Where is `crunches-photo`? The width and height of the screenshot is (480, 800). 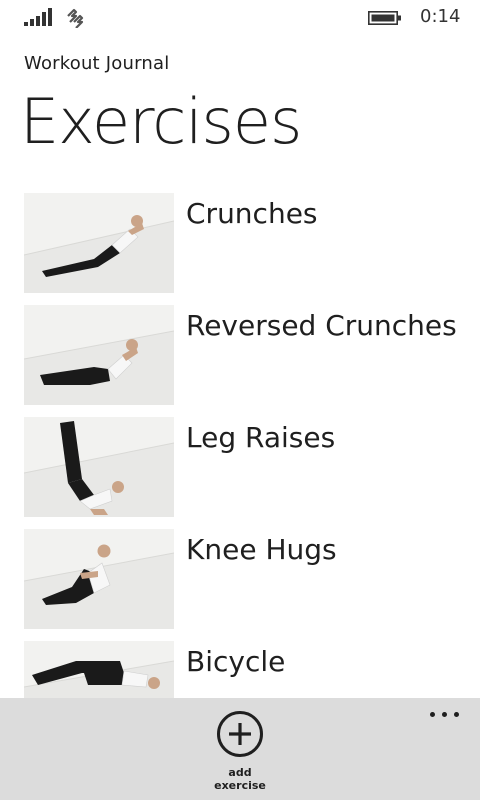
crunches-photo is located at coordinates (99, 243).